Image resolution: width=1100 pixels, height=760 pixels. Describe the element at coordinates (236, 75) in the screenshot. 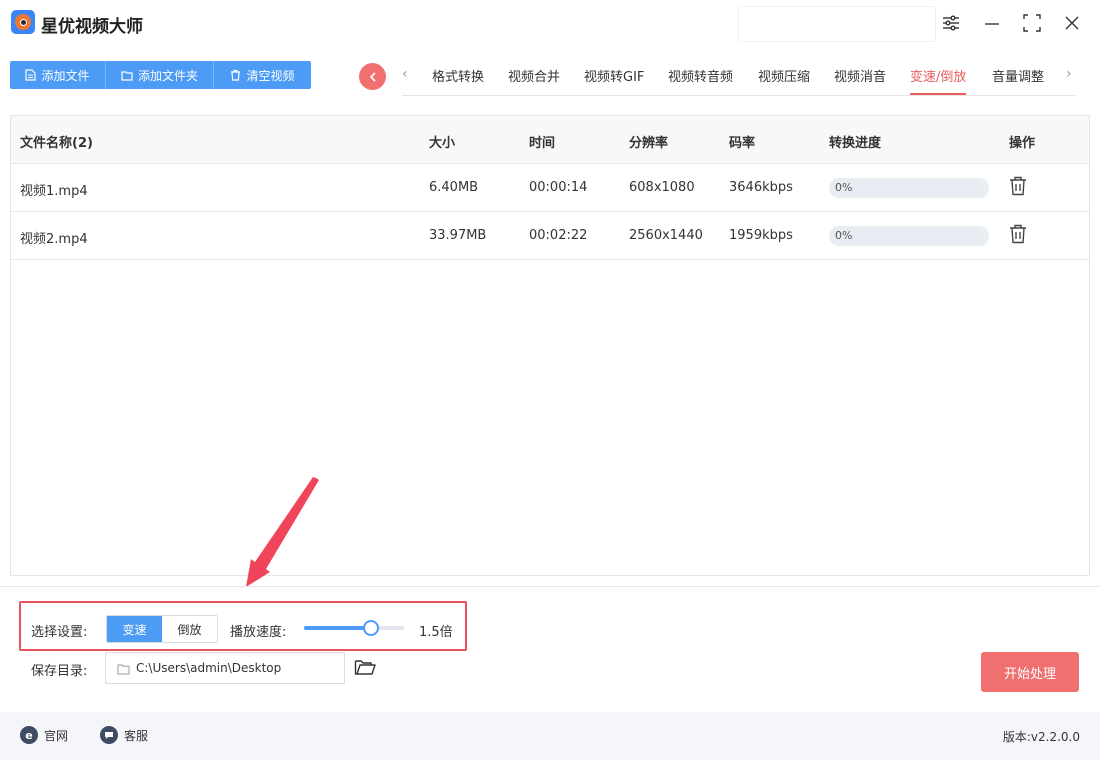

I see `trash-icon` at that location.